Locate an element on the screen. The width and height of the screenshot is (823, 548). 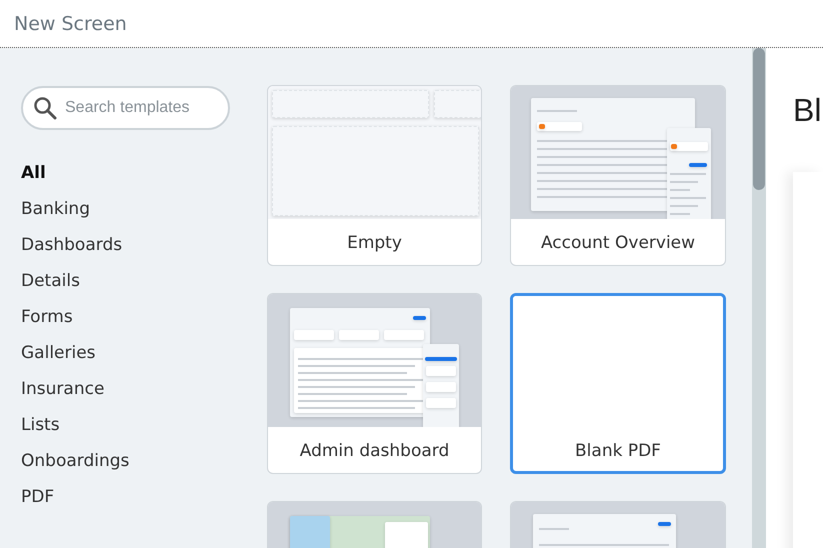
template-card: Blank PDF is located at coordinates (618, 383).